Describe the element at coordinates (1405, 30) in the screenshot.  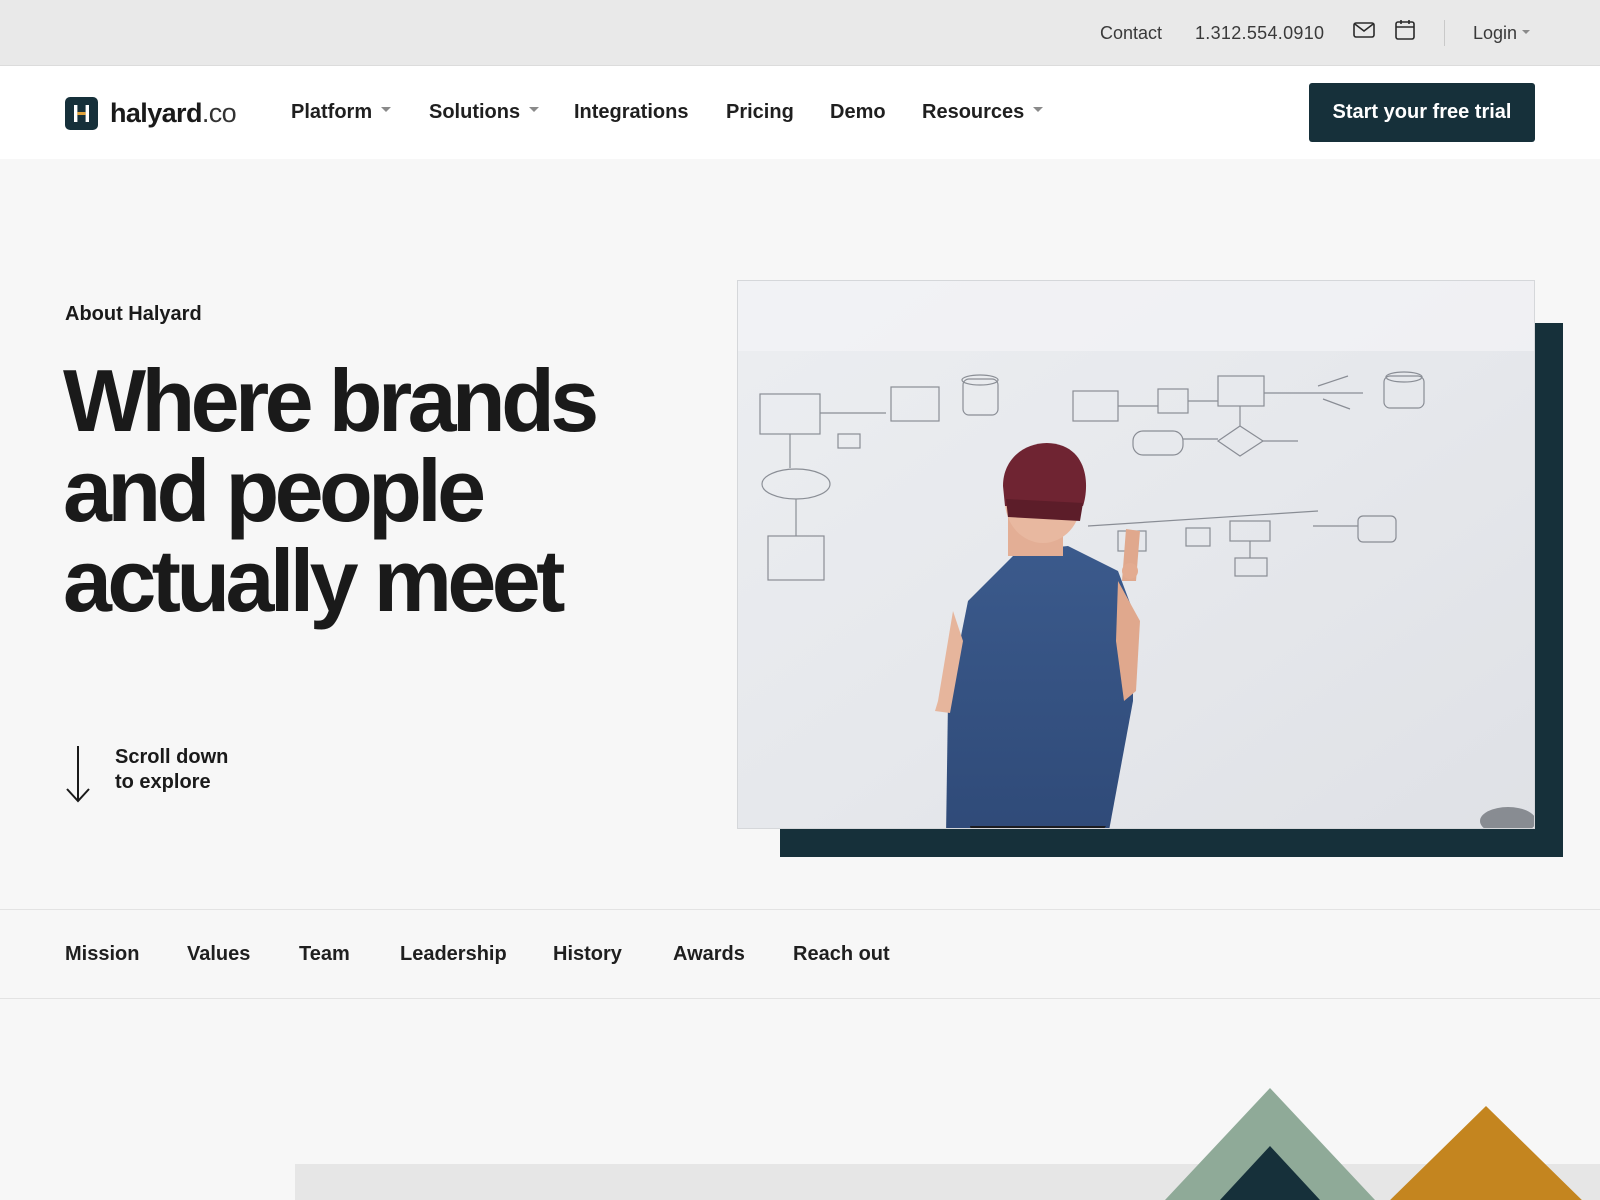
I see `calendar-icon` at that location.